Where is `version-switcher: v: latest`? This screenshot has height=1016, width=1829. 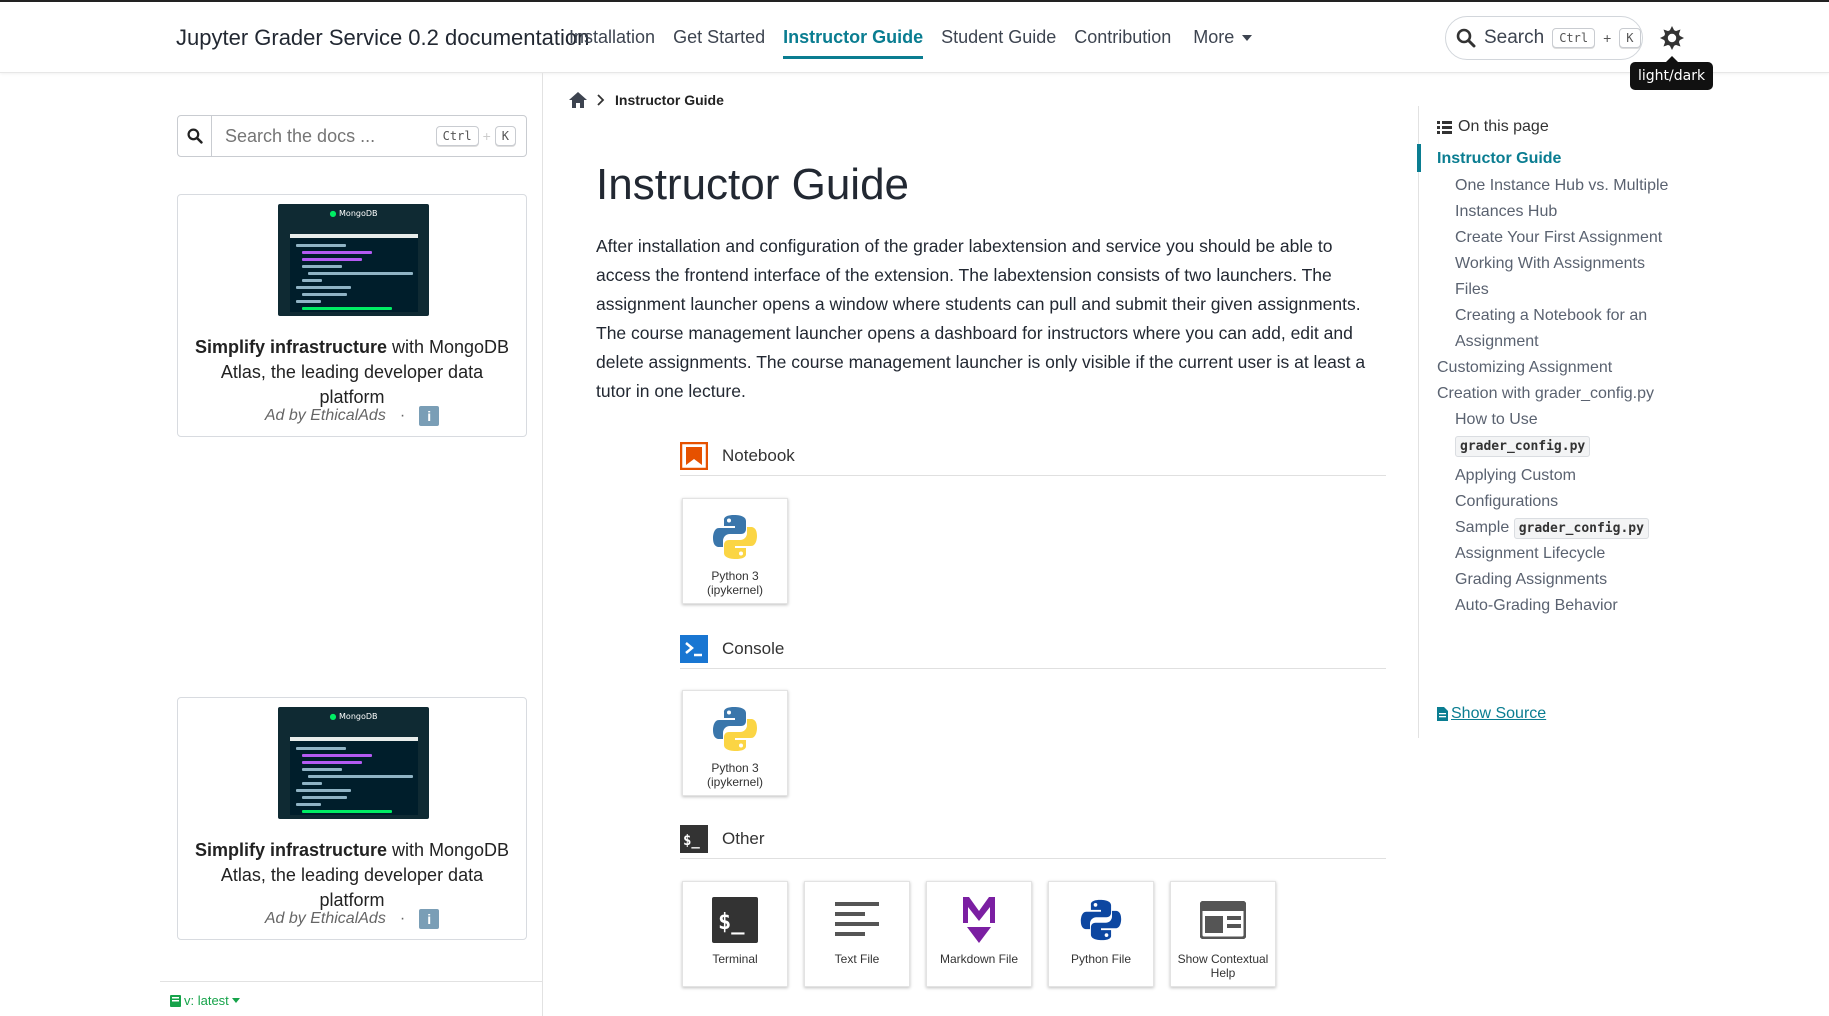
version-switcher: v: latest is located at coordinates (205, 1000).